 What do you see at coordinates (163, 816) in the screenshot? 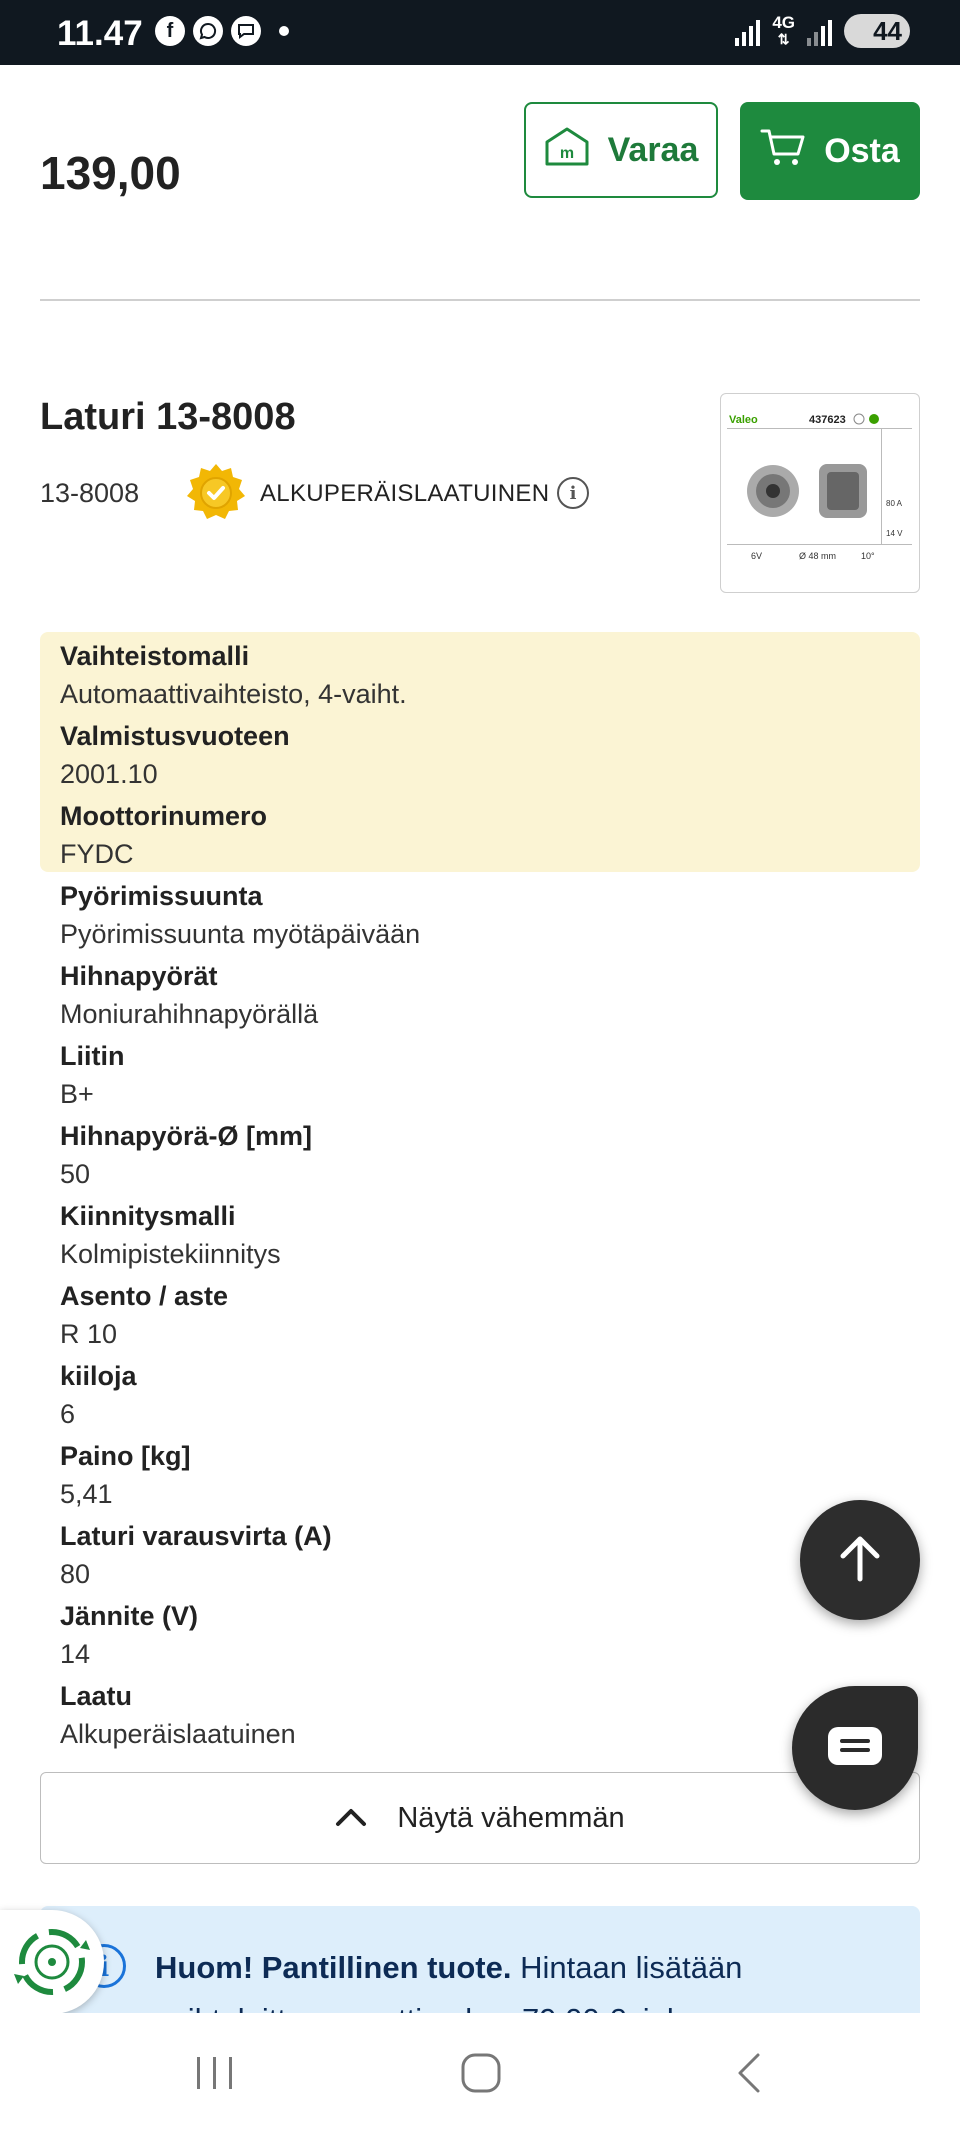
I see `spec-label: Moottorinumero` at bounding box center [163, 816].